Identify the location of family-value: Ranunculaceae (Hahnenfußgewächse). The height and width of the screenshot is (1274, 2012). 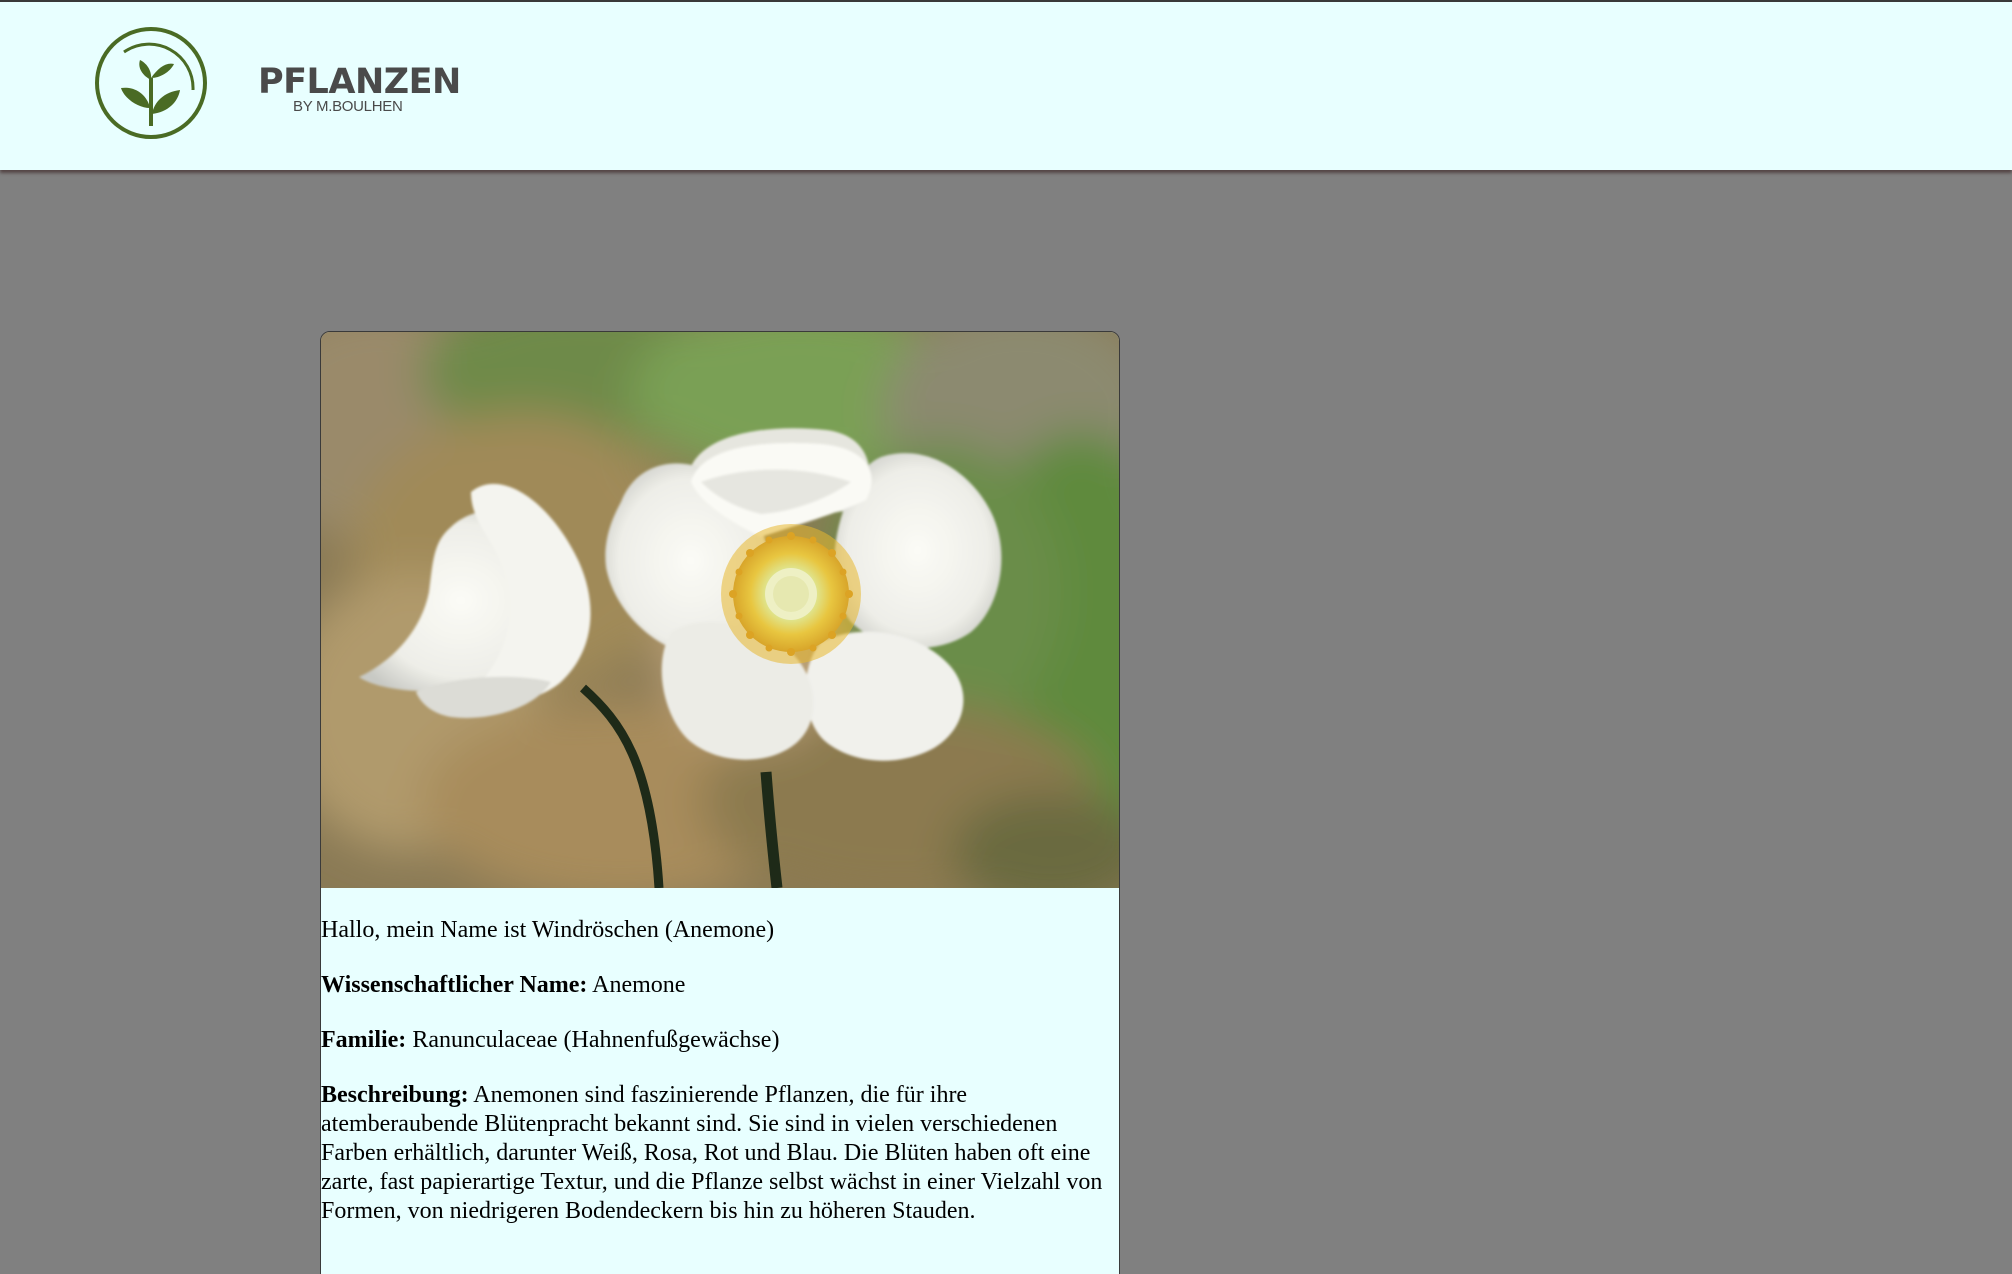
(596, 1040).